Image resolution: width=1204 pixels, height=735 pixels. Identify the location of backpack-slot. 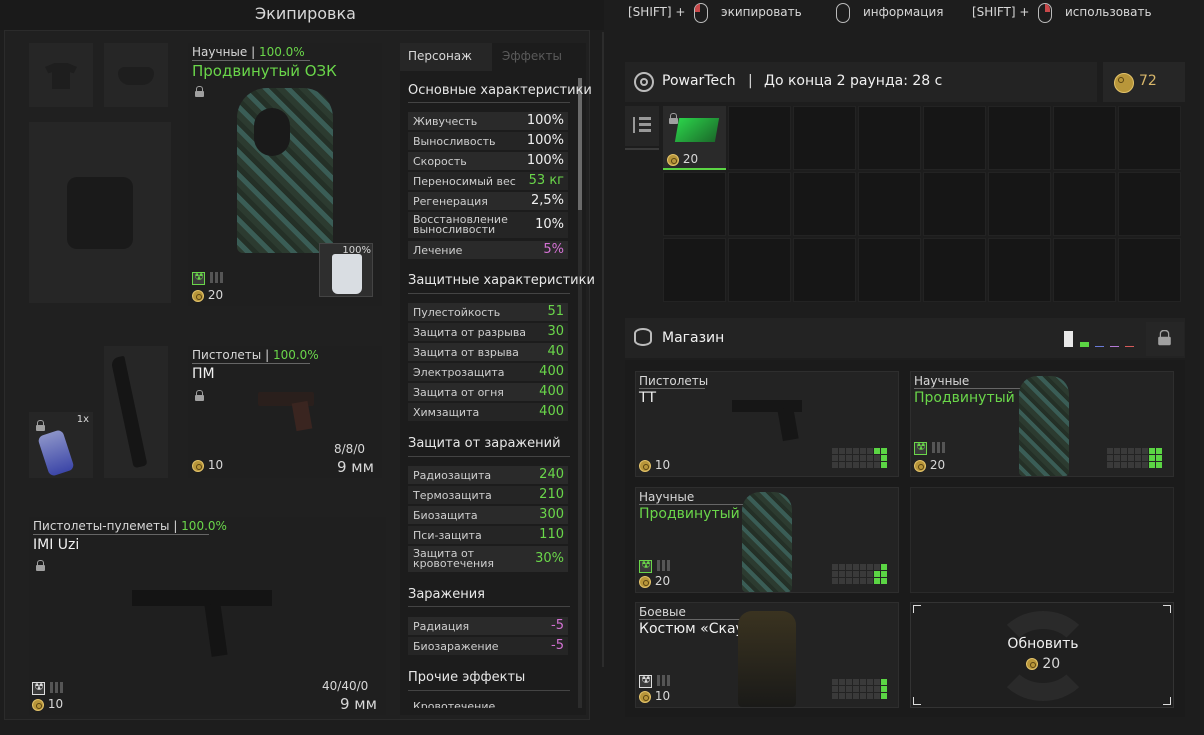
(100, 212).